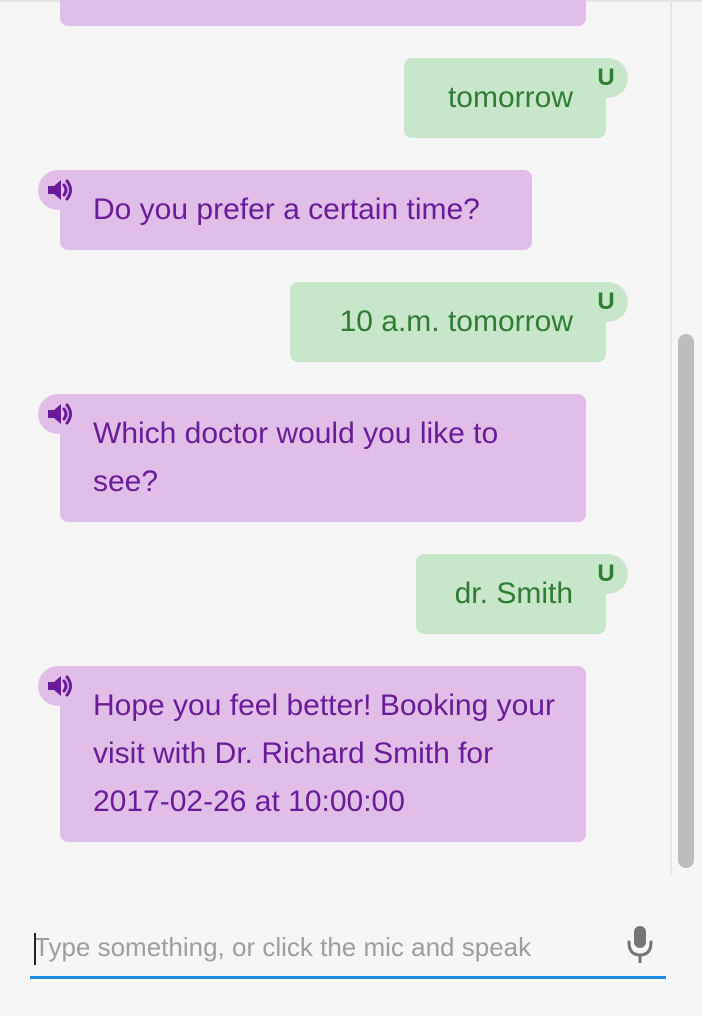 This screenshot has height=1016, width=702. What do you see at coordinates (348, 977) in the screenshot?
I see `input-underline` at bounding box center [348, 977].